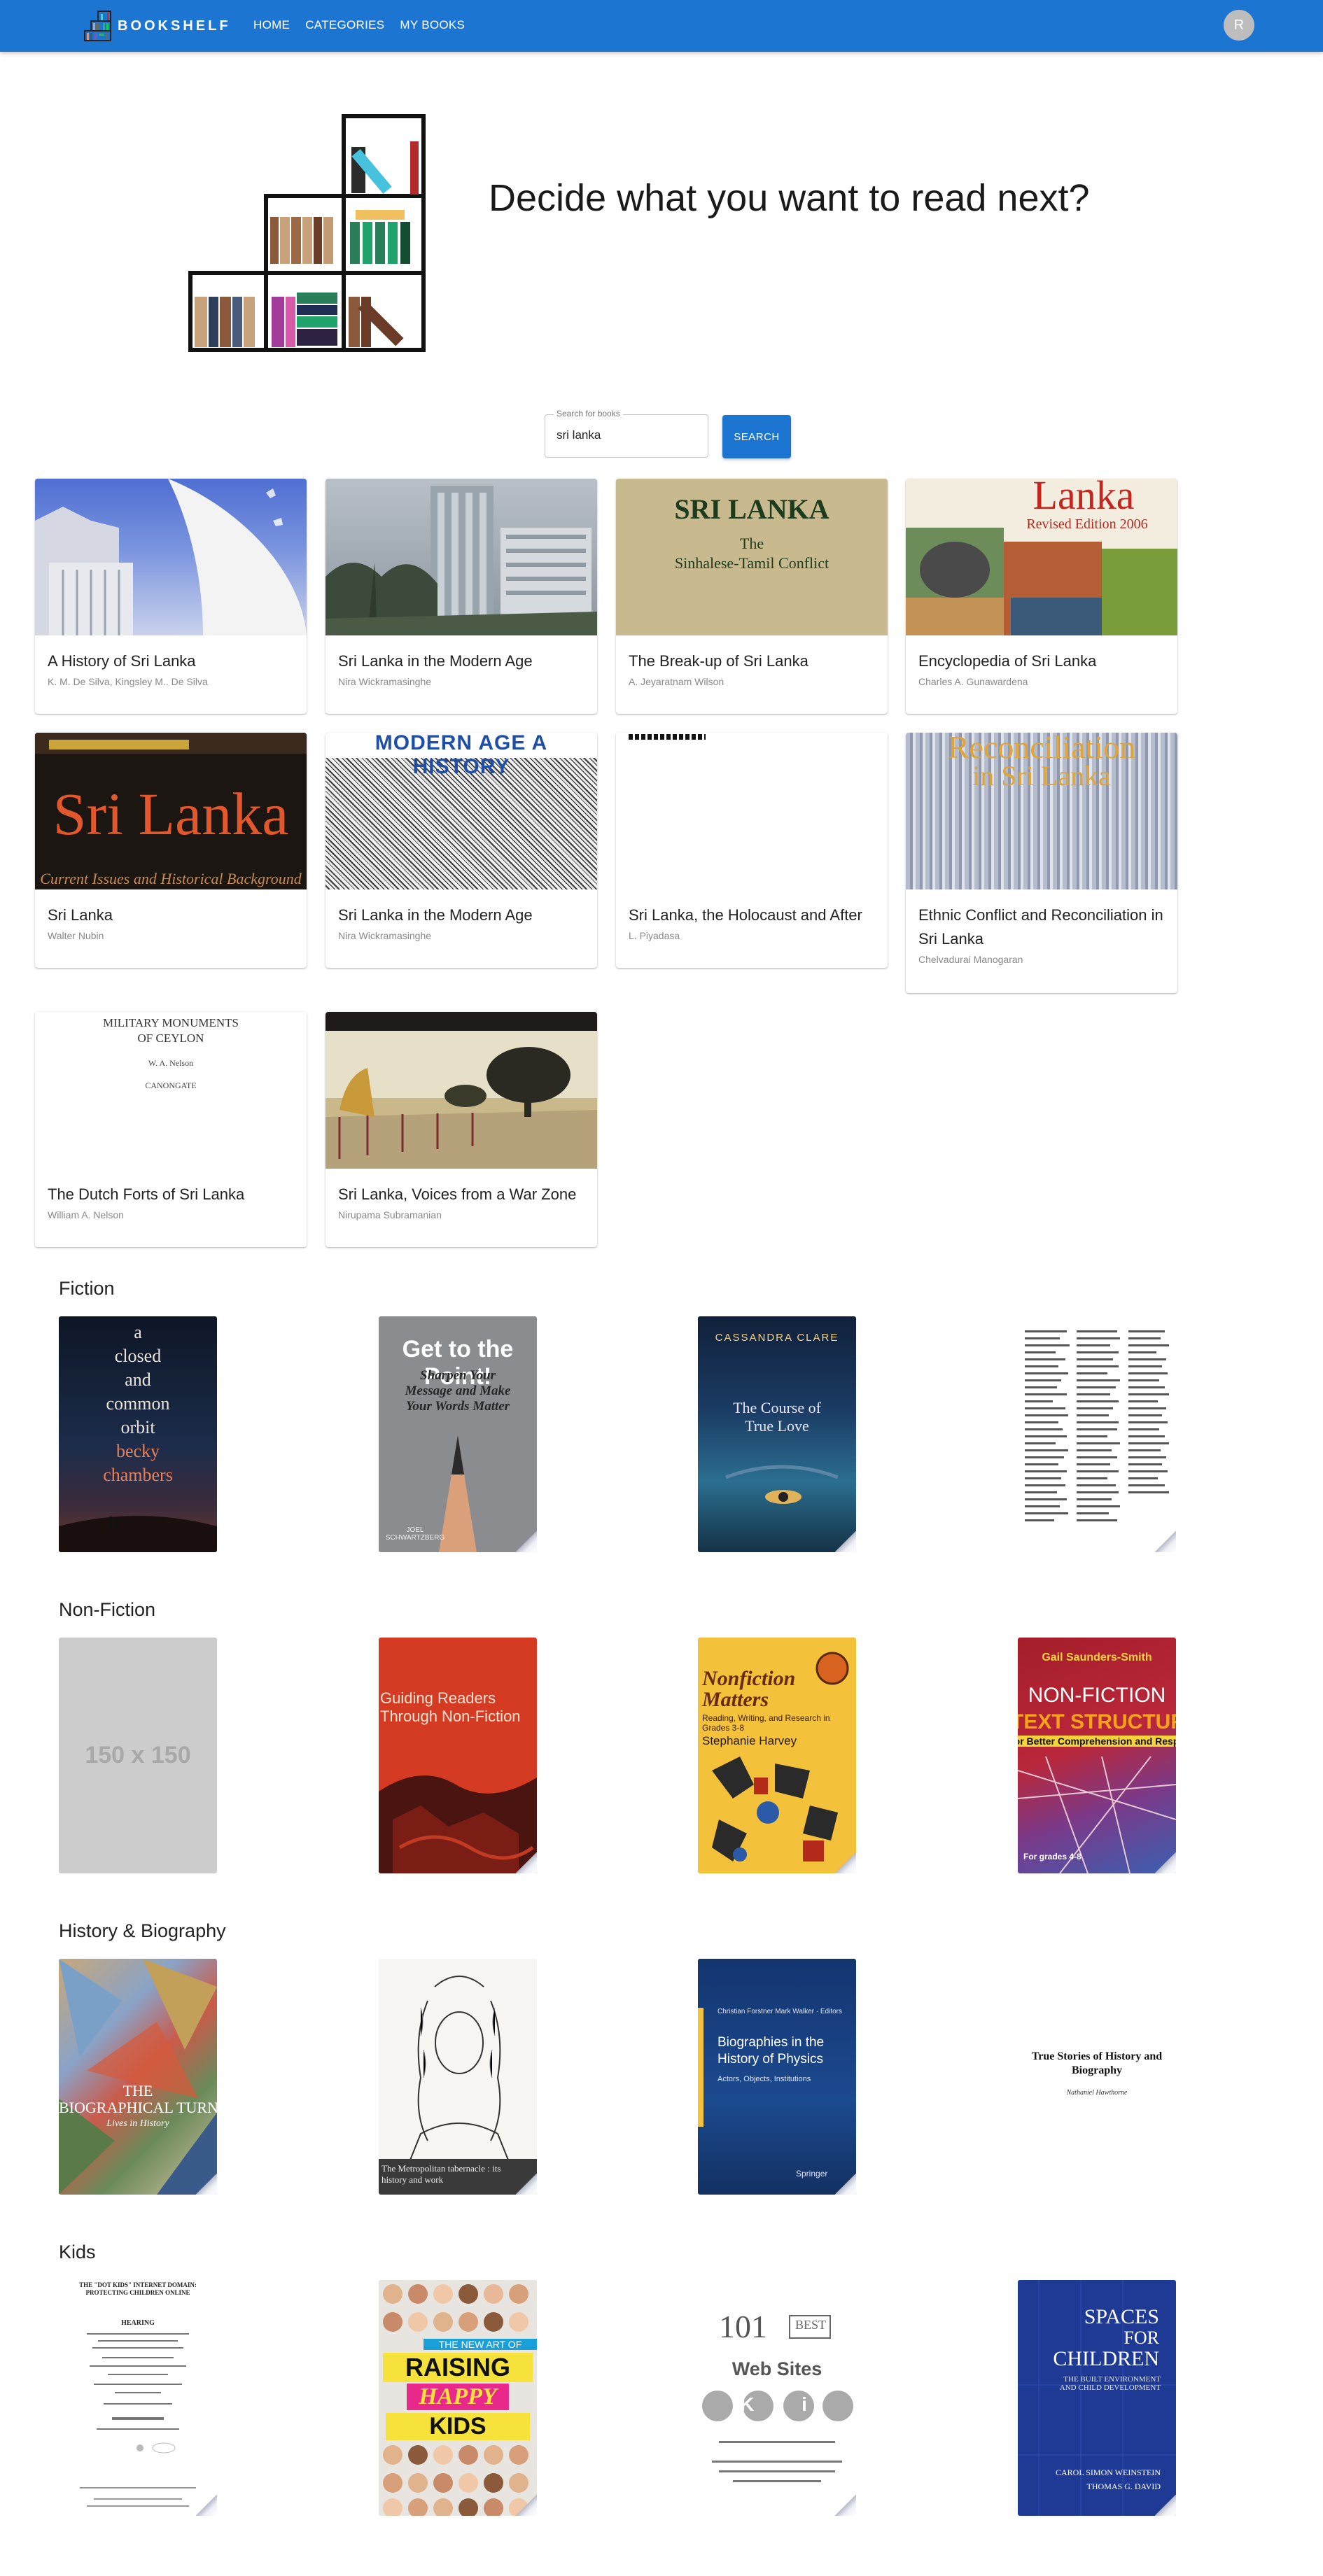 This screenshot has width=1323, height=2576. Describe the element at coordinates (1041, 775) in the screenshot. I see `cover-subtitle: in Sri Lanka` at that location.